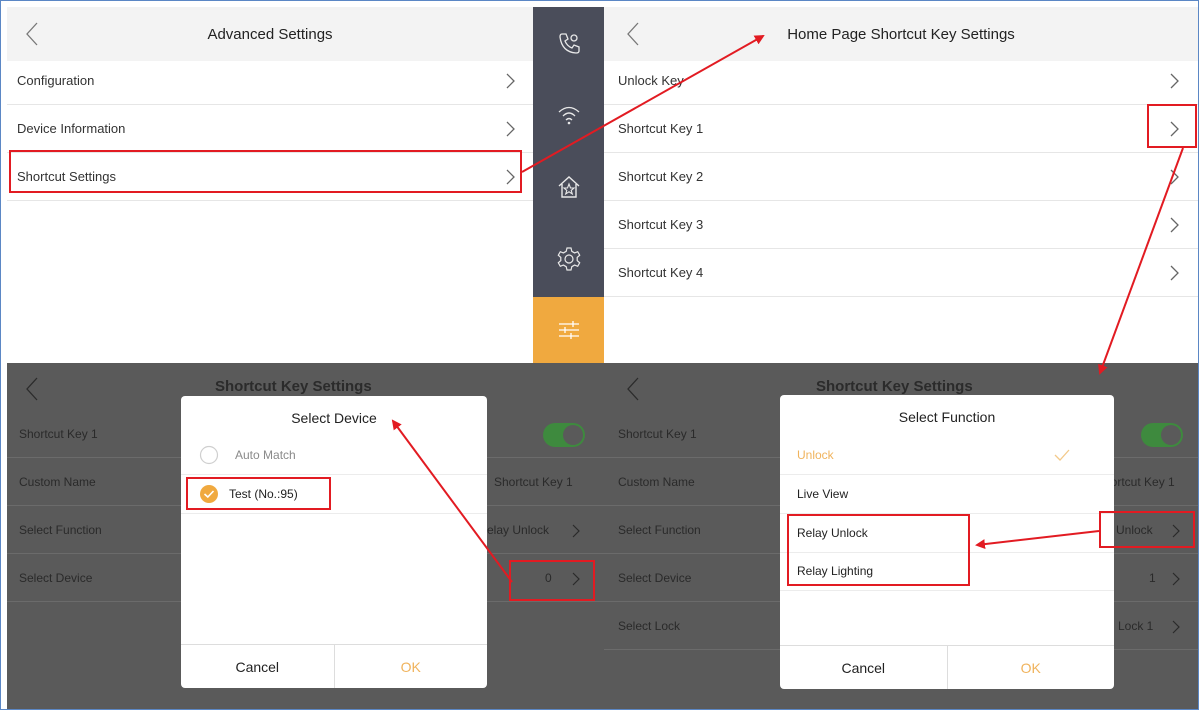  Describe the element at coordinates (815, 455) in the screenshot. I see `option-label: Unlock` at that location.